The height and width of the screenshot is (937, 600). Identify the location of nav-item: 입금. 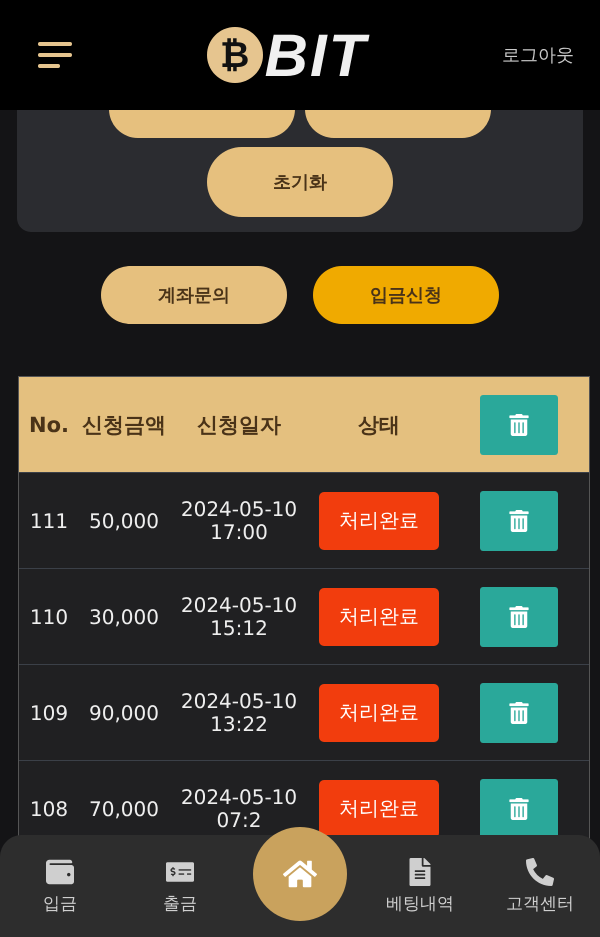
(60, 886).